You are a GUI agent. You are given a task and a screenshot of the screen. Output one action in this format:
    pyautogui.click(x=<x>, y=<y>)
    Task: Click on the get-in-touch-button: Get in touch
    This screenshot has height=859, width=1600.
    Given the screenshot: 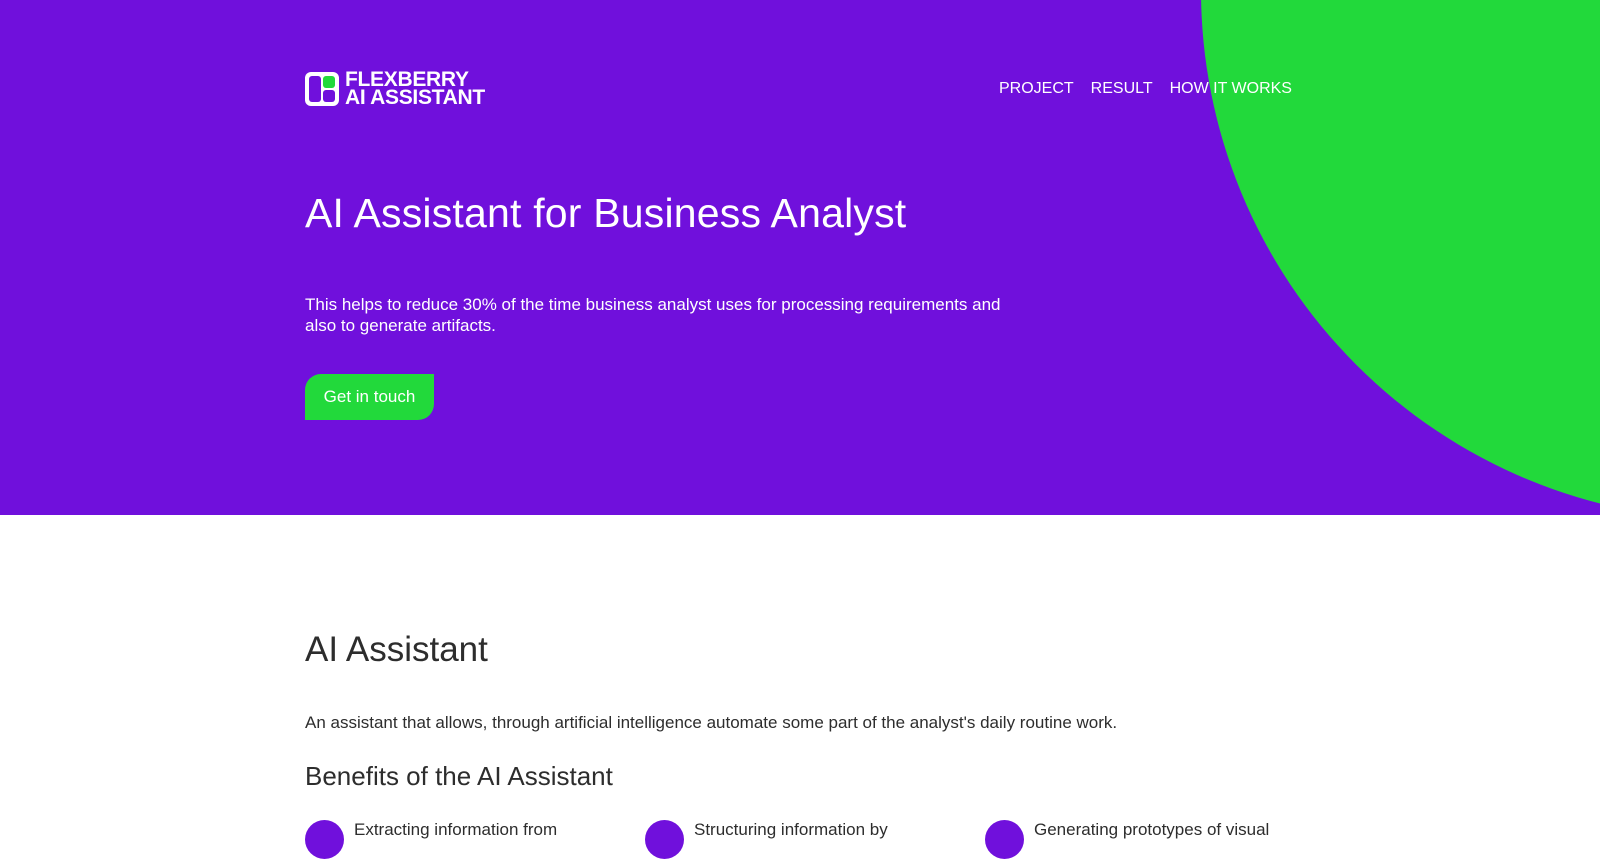 What is the action you would take?
    pyautogui.click(x=369, y=397)
    